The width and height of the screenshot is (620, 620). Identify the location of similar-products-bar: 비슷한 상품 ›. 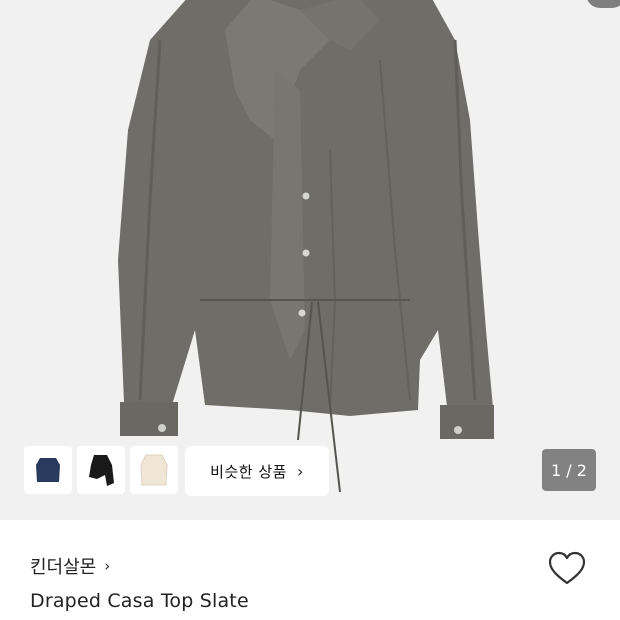
(176, 471).